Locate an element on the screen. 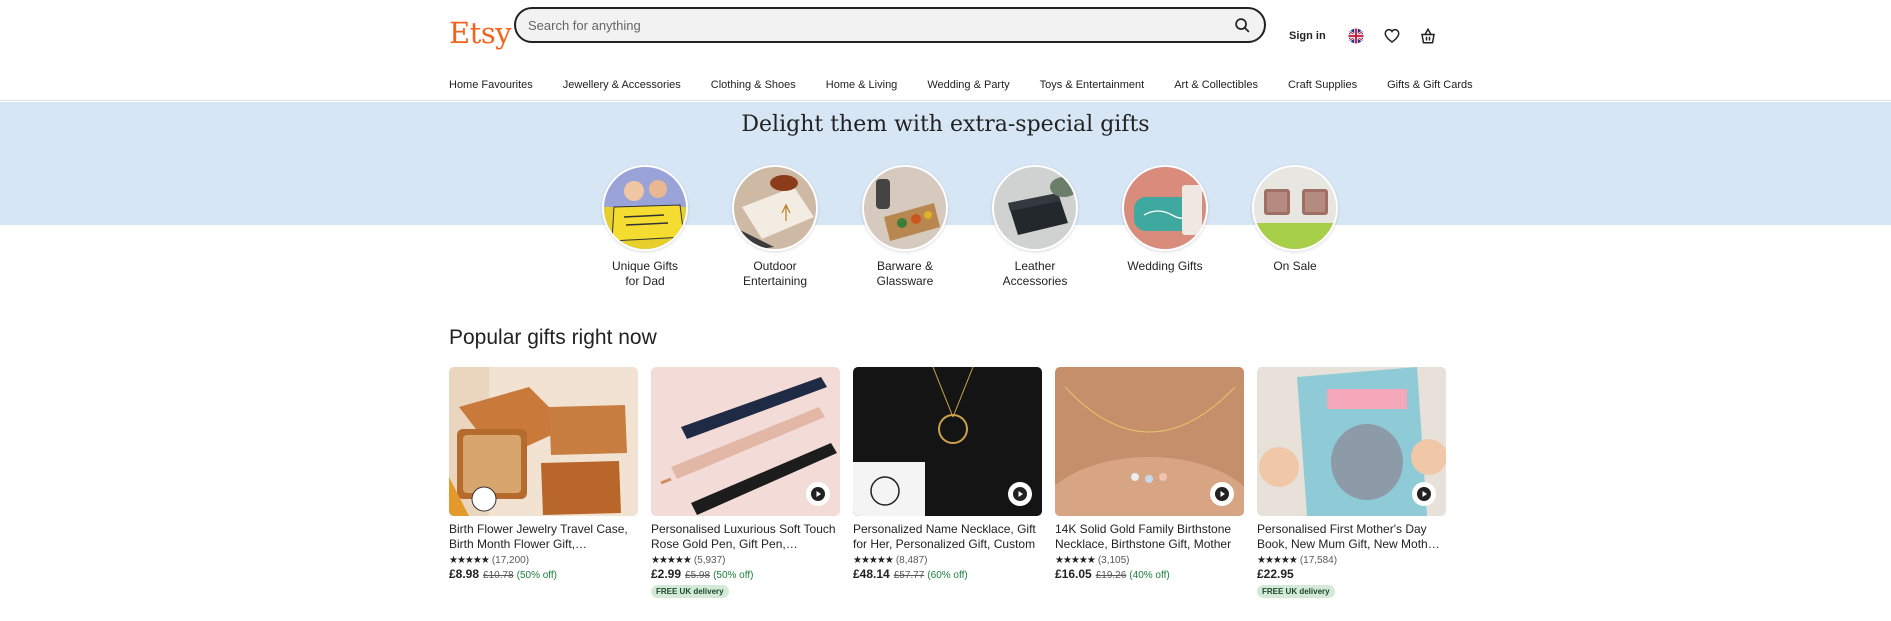  product-price: £2.99 £5.98 (50% off) is located at coordinates (745, 574).